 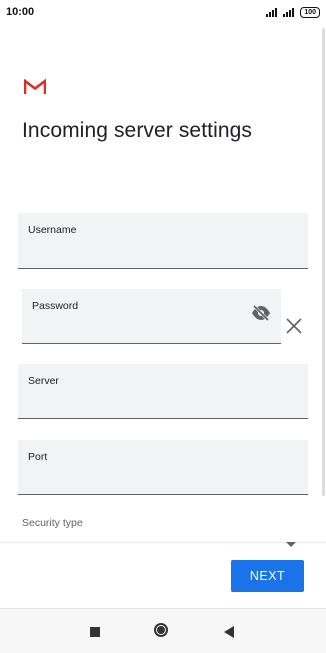 What do you see at coordinates (95, 632) in the screenshot?
I see `recents-icon` at bounding box center [95, 632].